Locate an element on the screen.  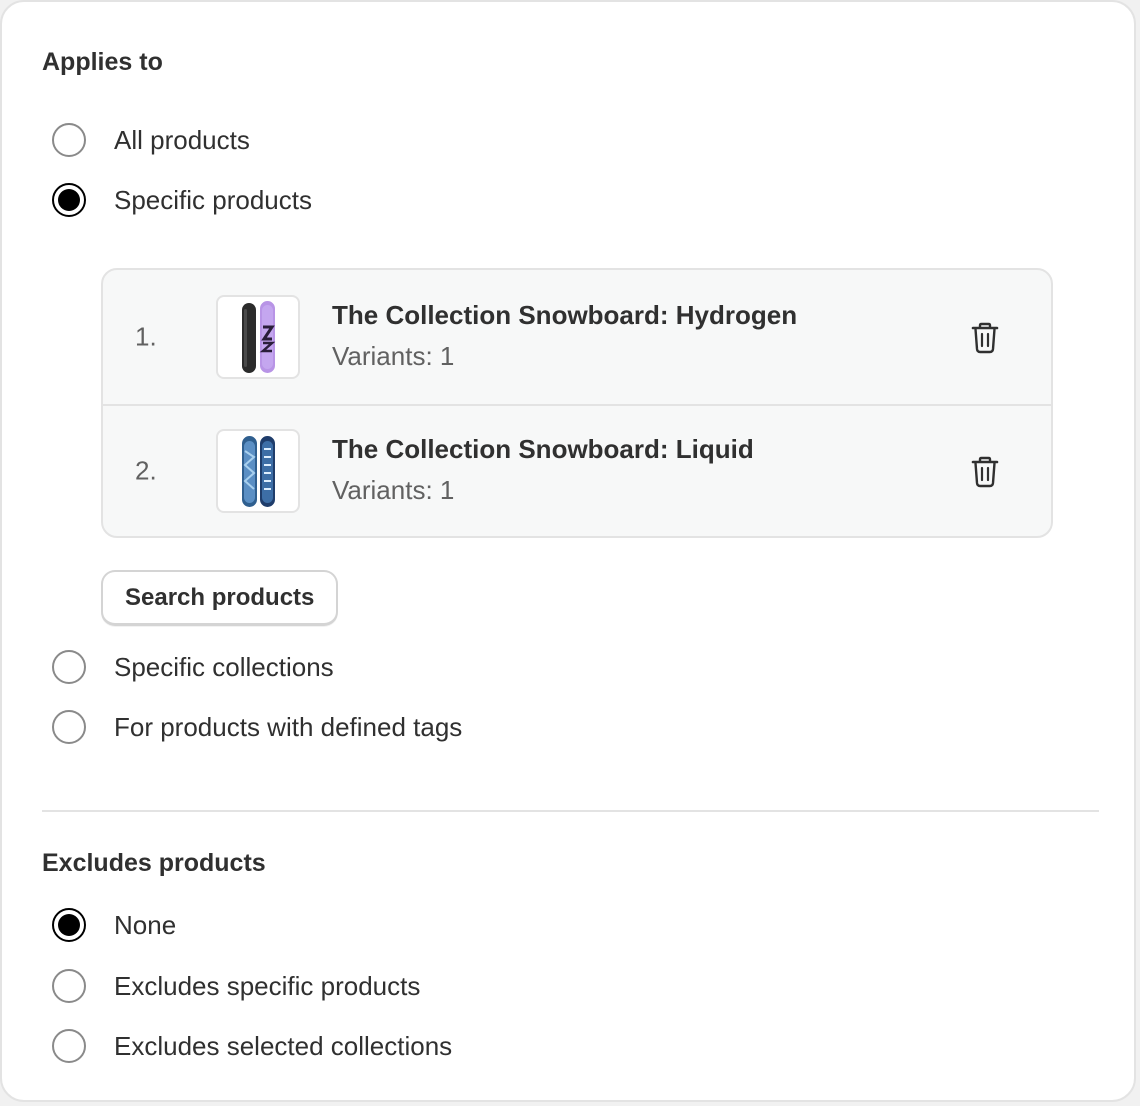
radio-all-products: All products is located at coordinates (151, 140).